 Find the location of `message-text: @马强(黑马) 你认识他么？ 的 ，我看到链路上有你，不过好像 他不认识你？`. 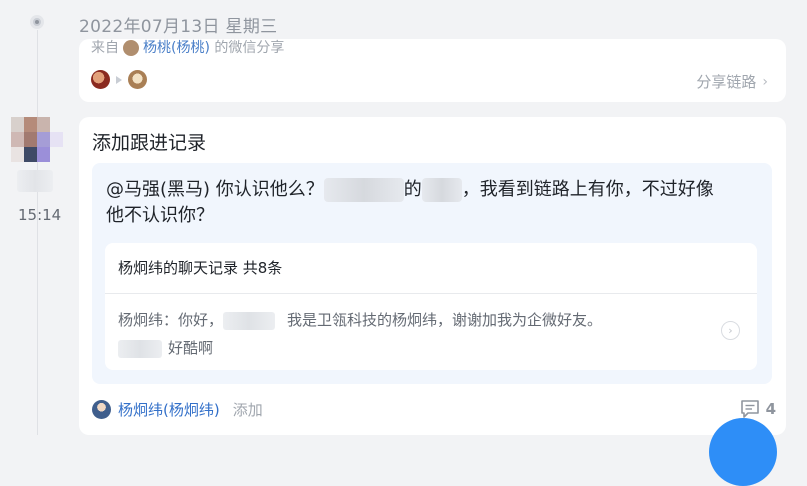

message-text: @马强(黑马) 你认识他么？ 的 ，我看到链路上有你，不过好像 他不认识你？ is located at coordinates (426, 203).